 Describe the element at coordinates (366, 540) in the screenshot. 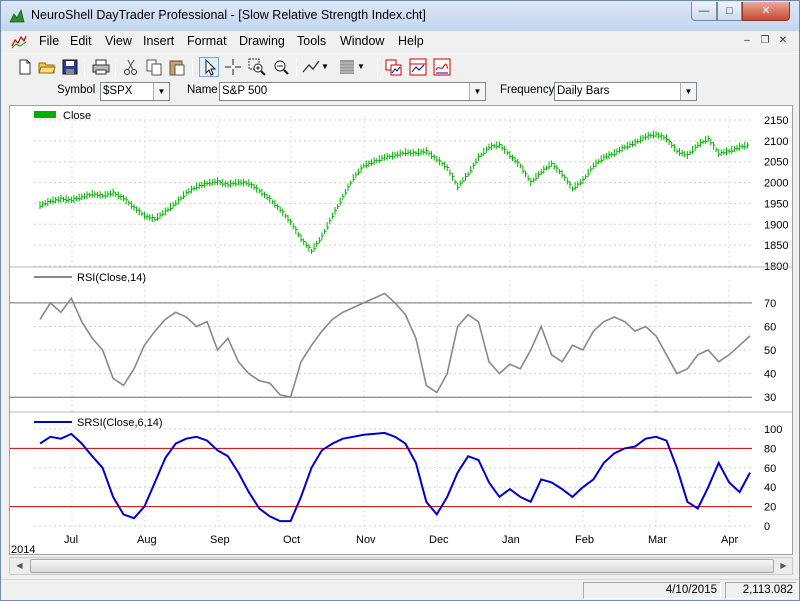

I see `x-tick-label: Nov` at that location.